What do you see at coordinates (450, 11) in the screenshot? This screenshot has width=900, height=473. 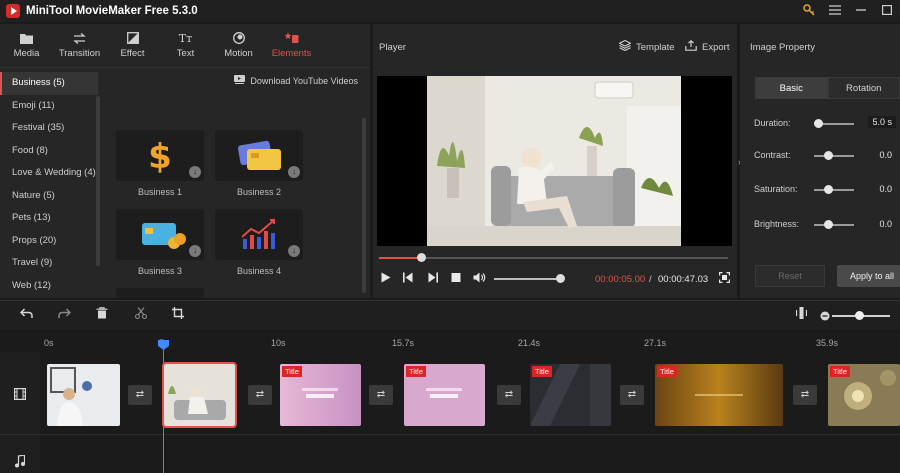 I see `title-bar: MiniTool MovieMaker Free 5.3.0` at bounding box center [450, 11].